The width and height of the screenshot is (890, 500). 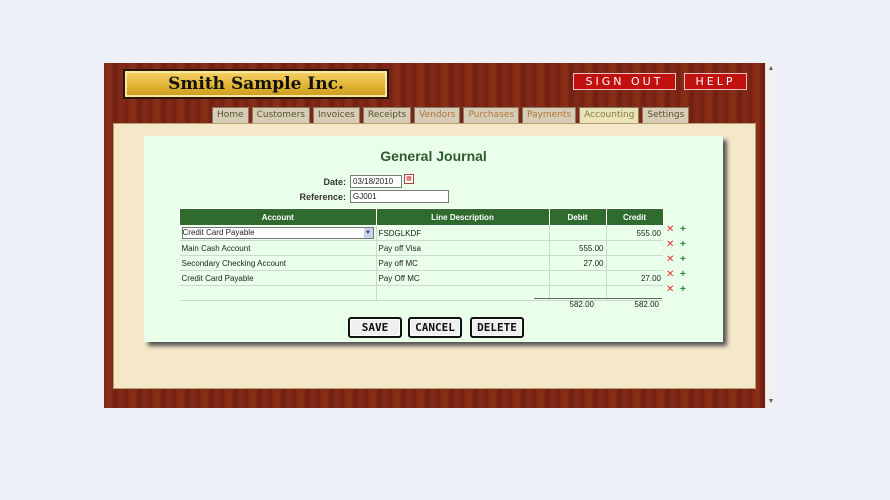 I want to click on reference-field: GJ001, so click(x=399, y=196).